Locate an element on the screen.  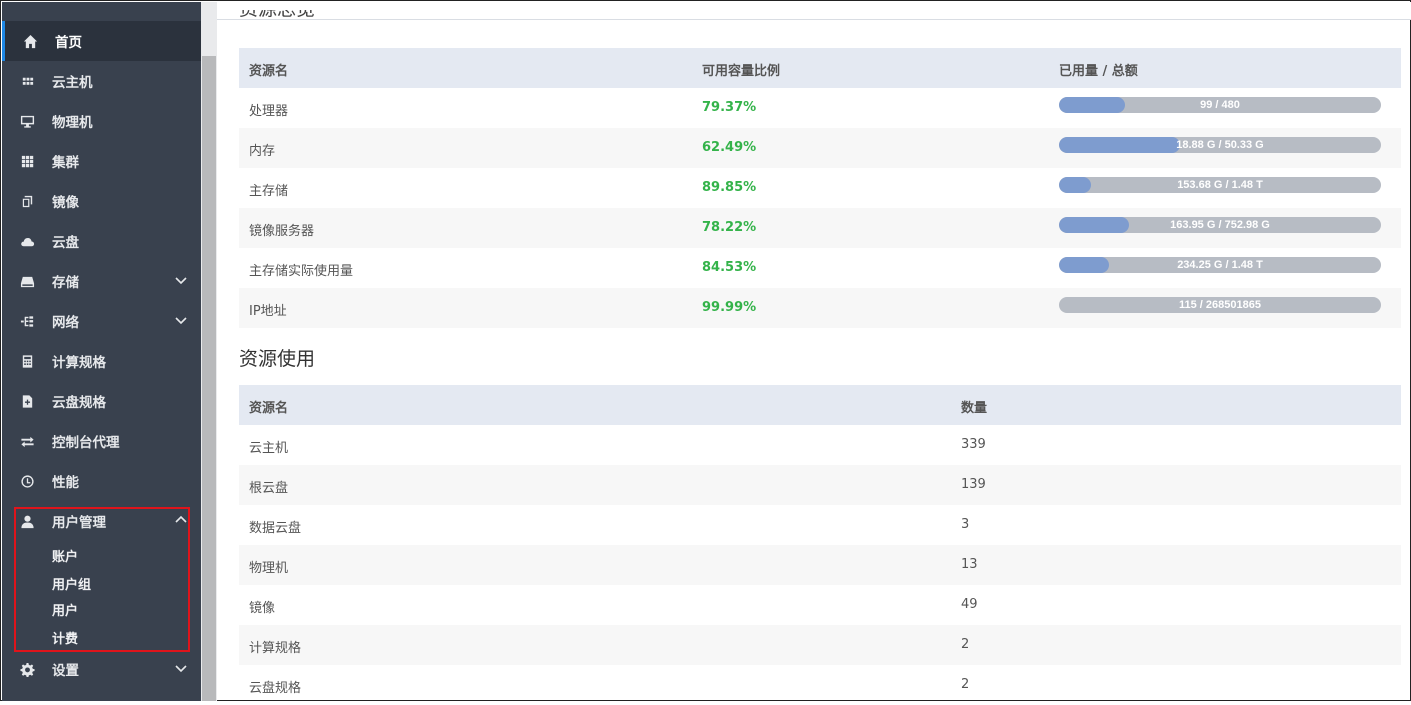
section-title-usage: 资源使用 is located at coordinates (277, 359).